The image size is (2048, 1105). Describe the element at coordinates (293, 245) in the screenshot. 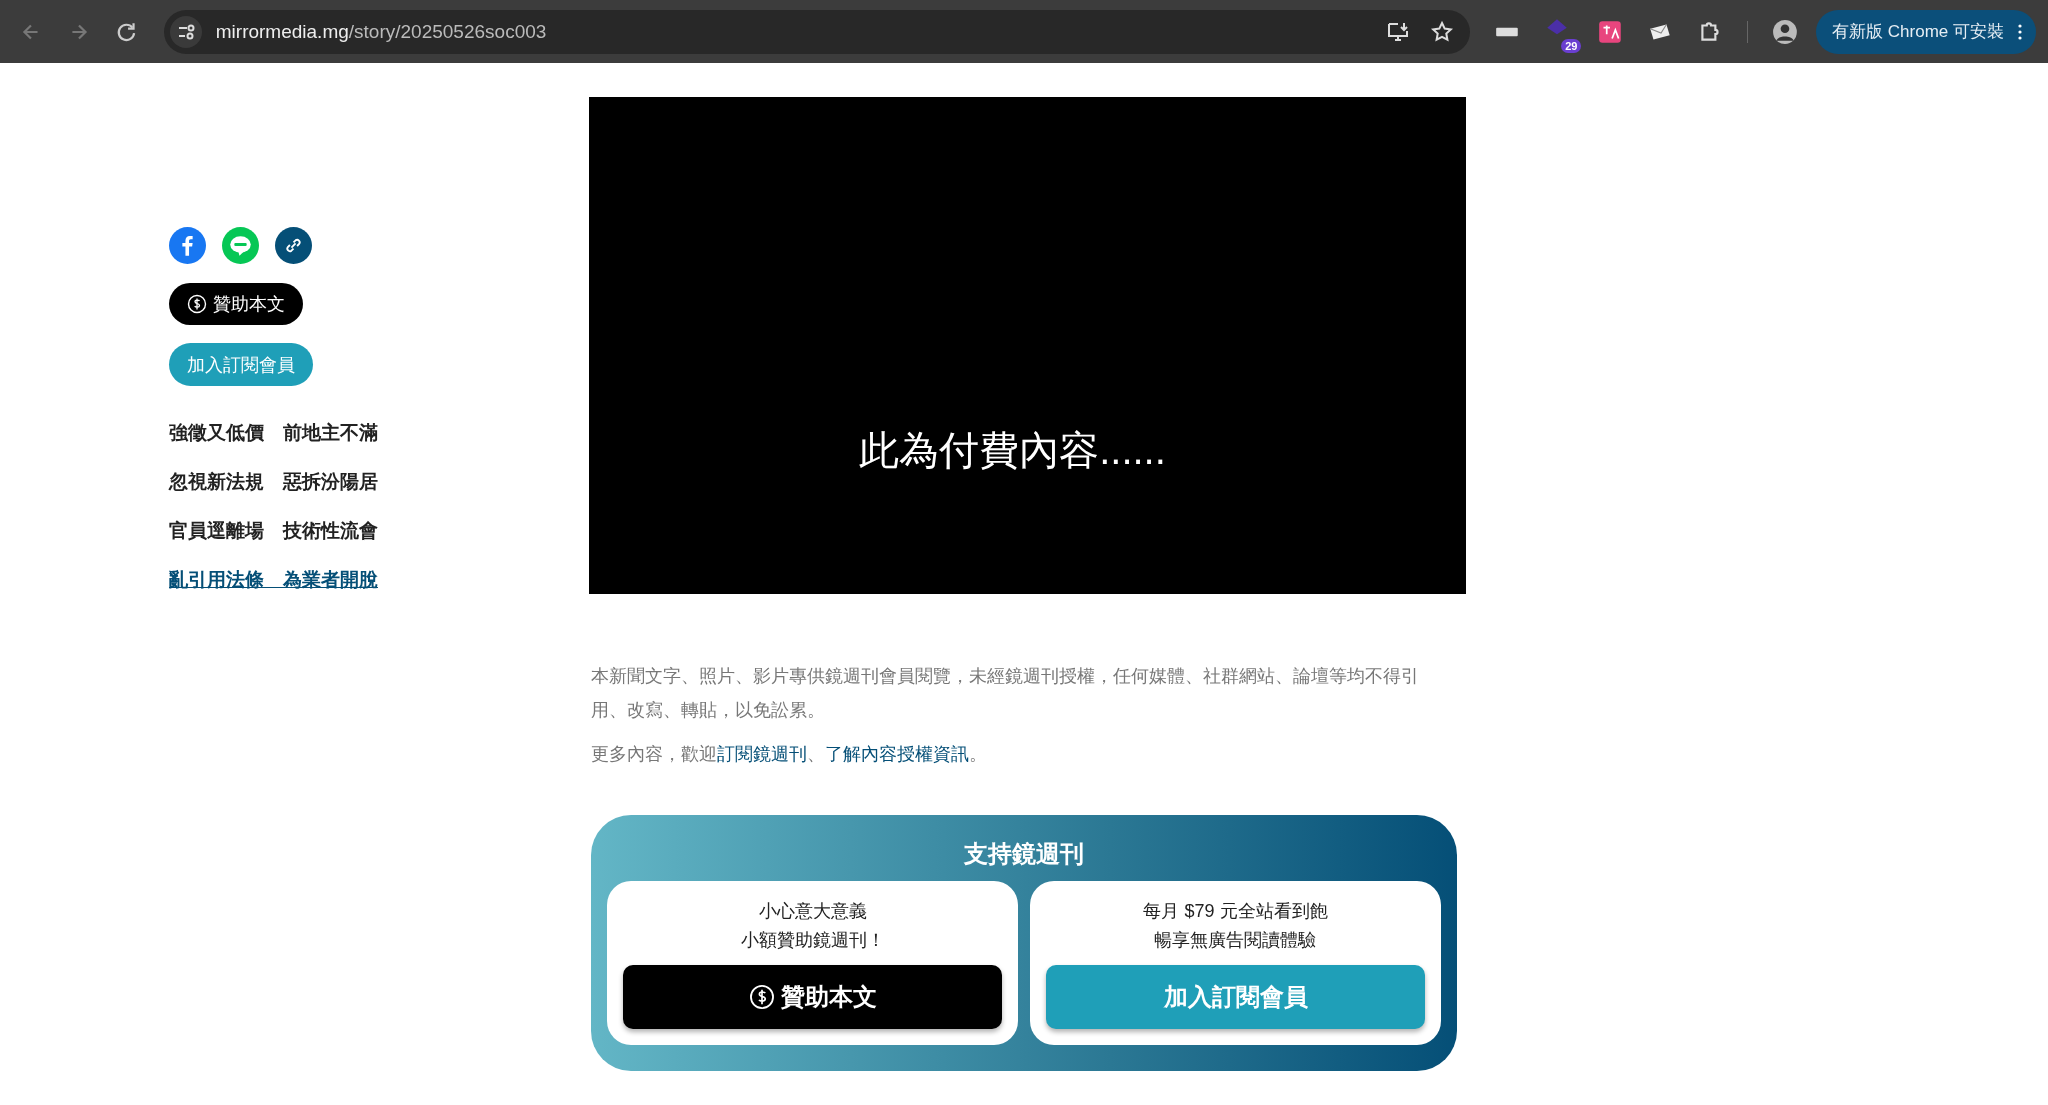

I see `link-icon` at that location.